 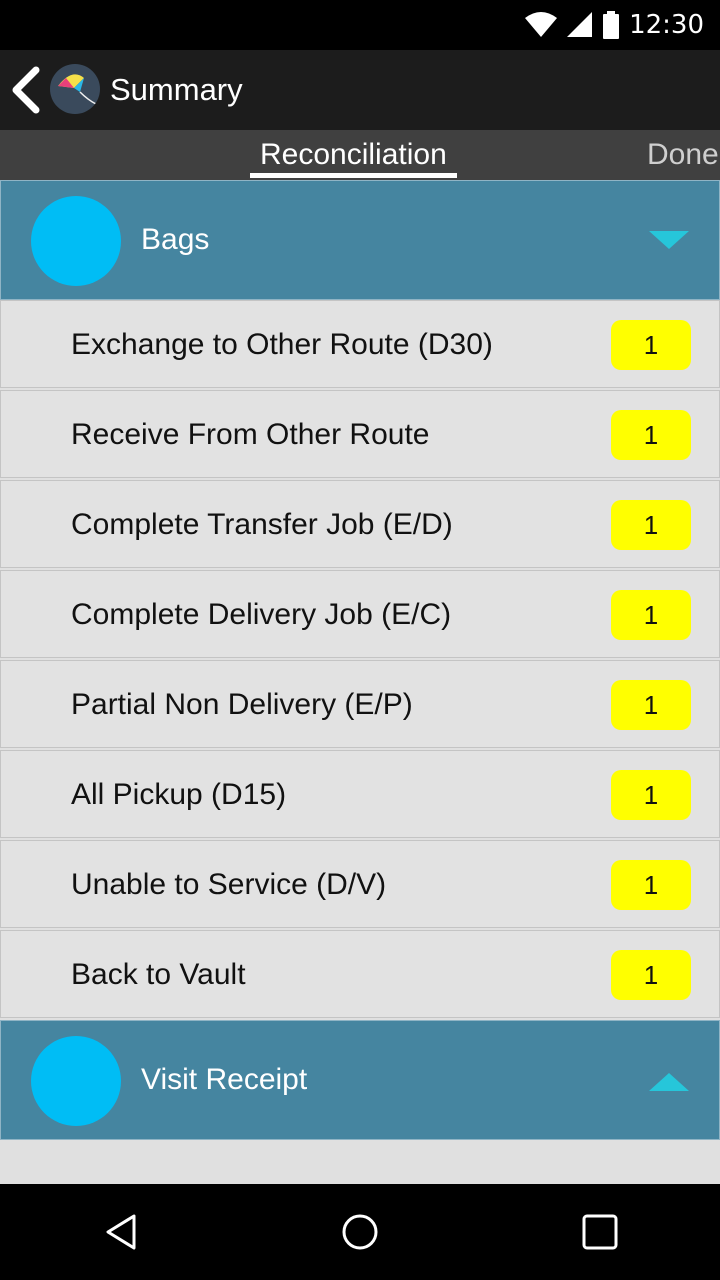 I want to click on back-triangle-icon, so click(x=122, y=1232).